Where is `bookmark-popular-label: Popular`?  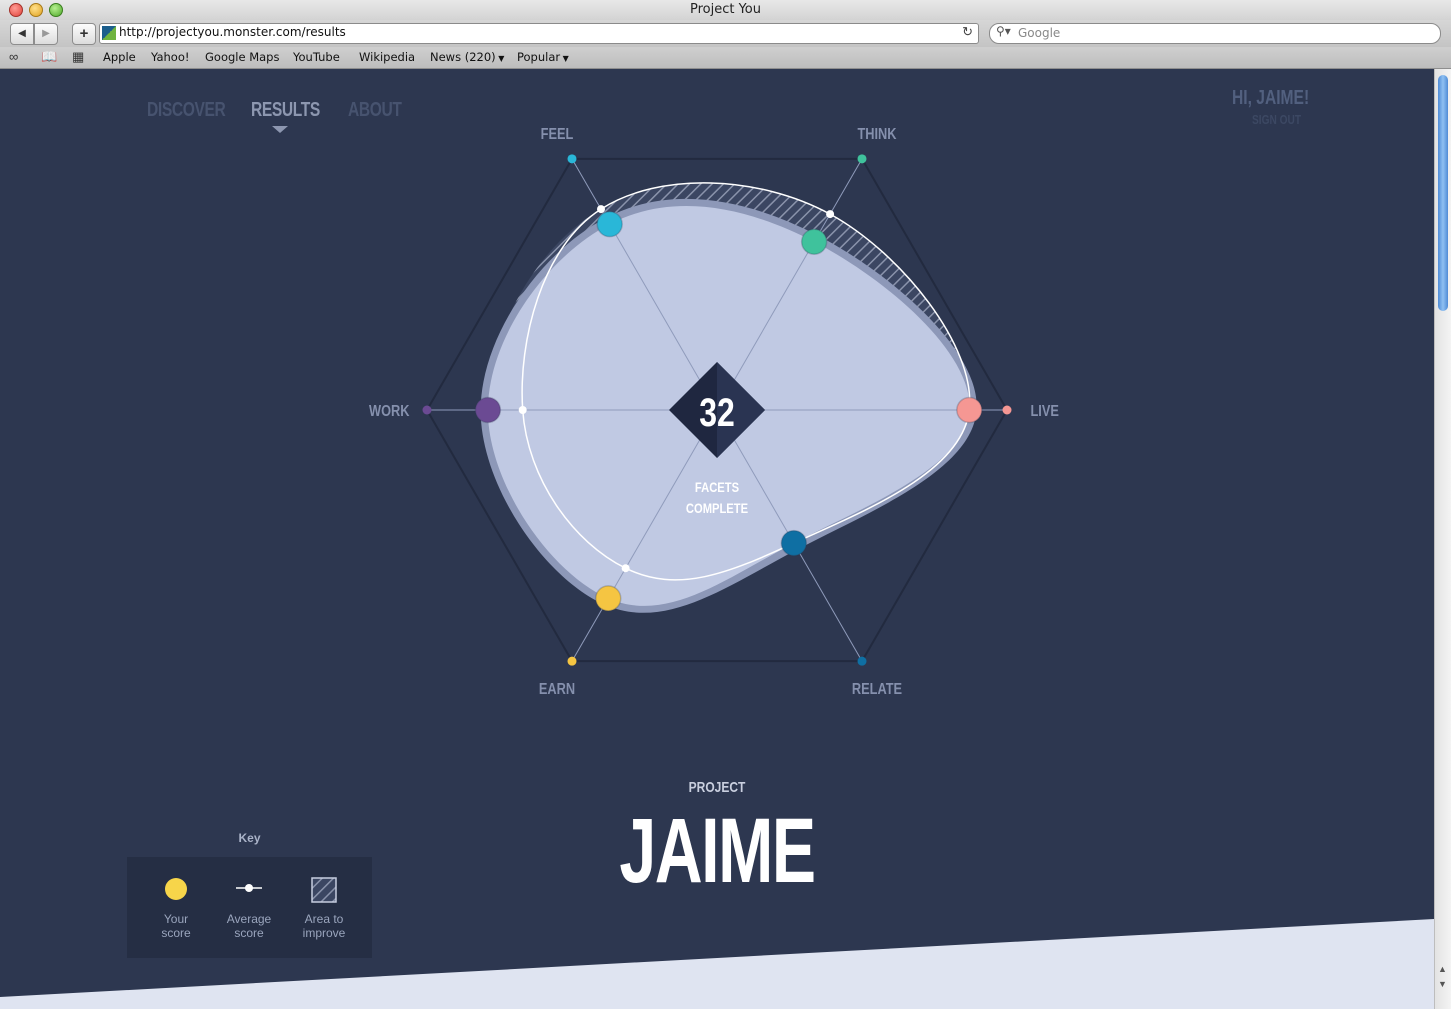
bookmark-popular-label: Popular is located at coordinates (539, 57).